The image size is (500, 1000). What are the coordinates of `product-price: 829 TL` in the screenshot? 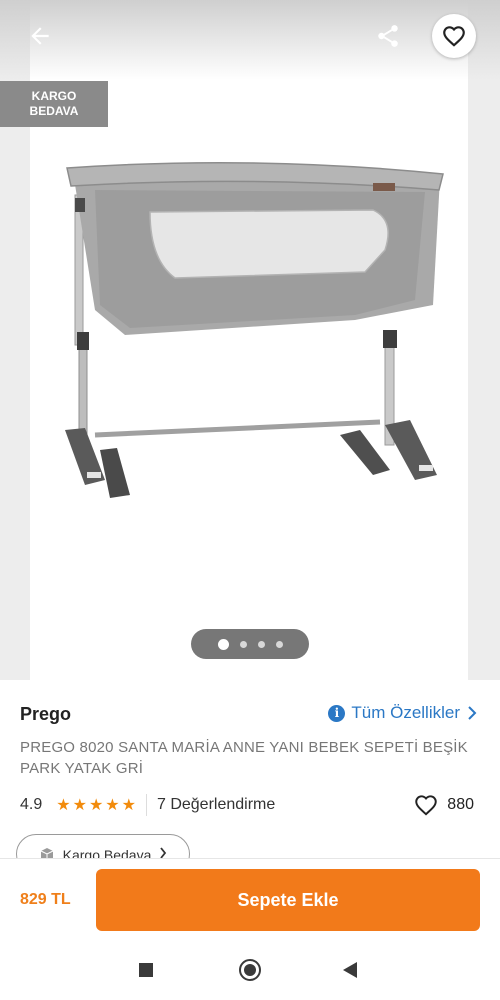 It's located at (45, 899).